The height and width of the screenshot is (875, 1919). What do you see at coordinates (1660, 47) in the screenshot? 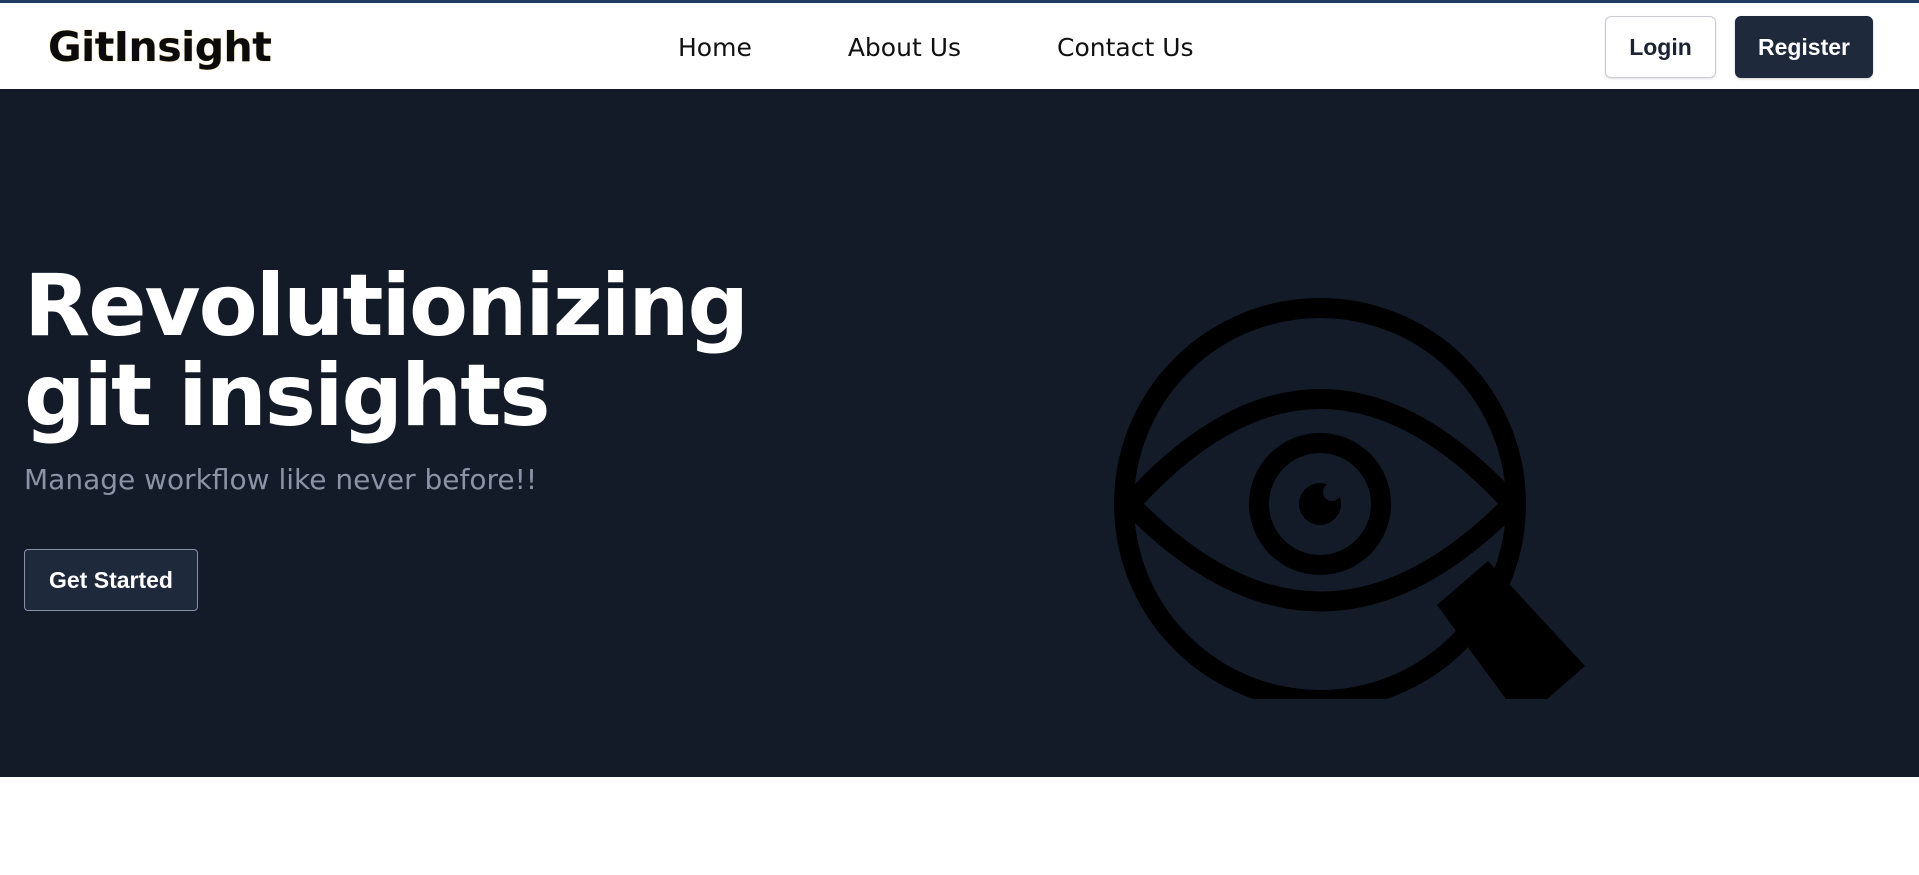
I see `login-button: Login` at bounding box center [1660, 47].